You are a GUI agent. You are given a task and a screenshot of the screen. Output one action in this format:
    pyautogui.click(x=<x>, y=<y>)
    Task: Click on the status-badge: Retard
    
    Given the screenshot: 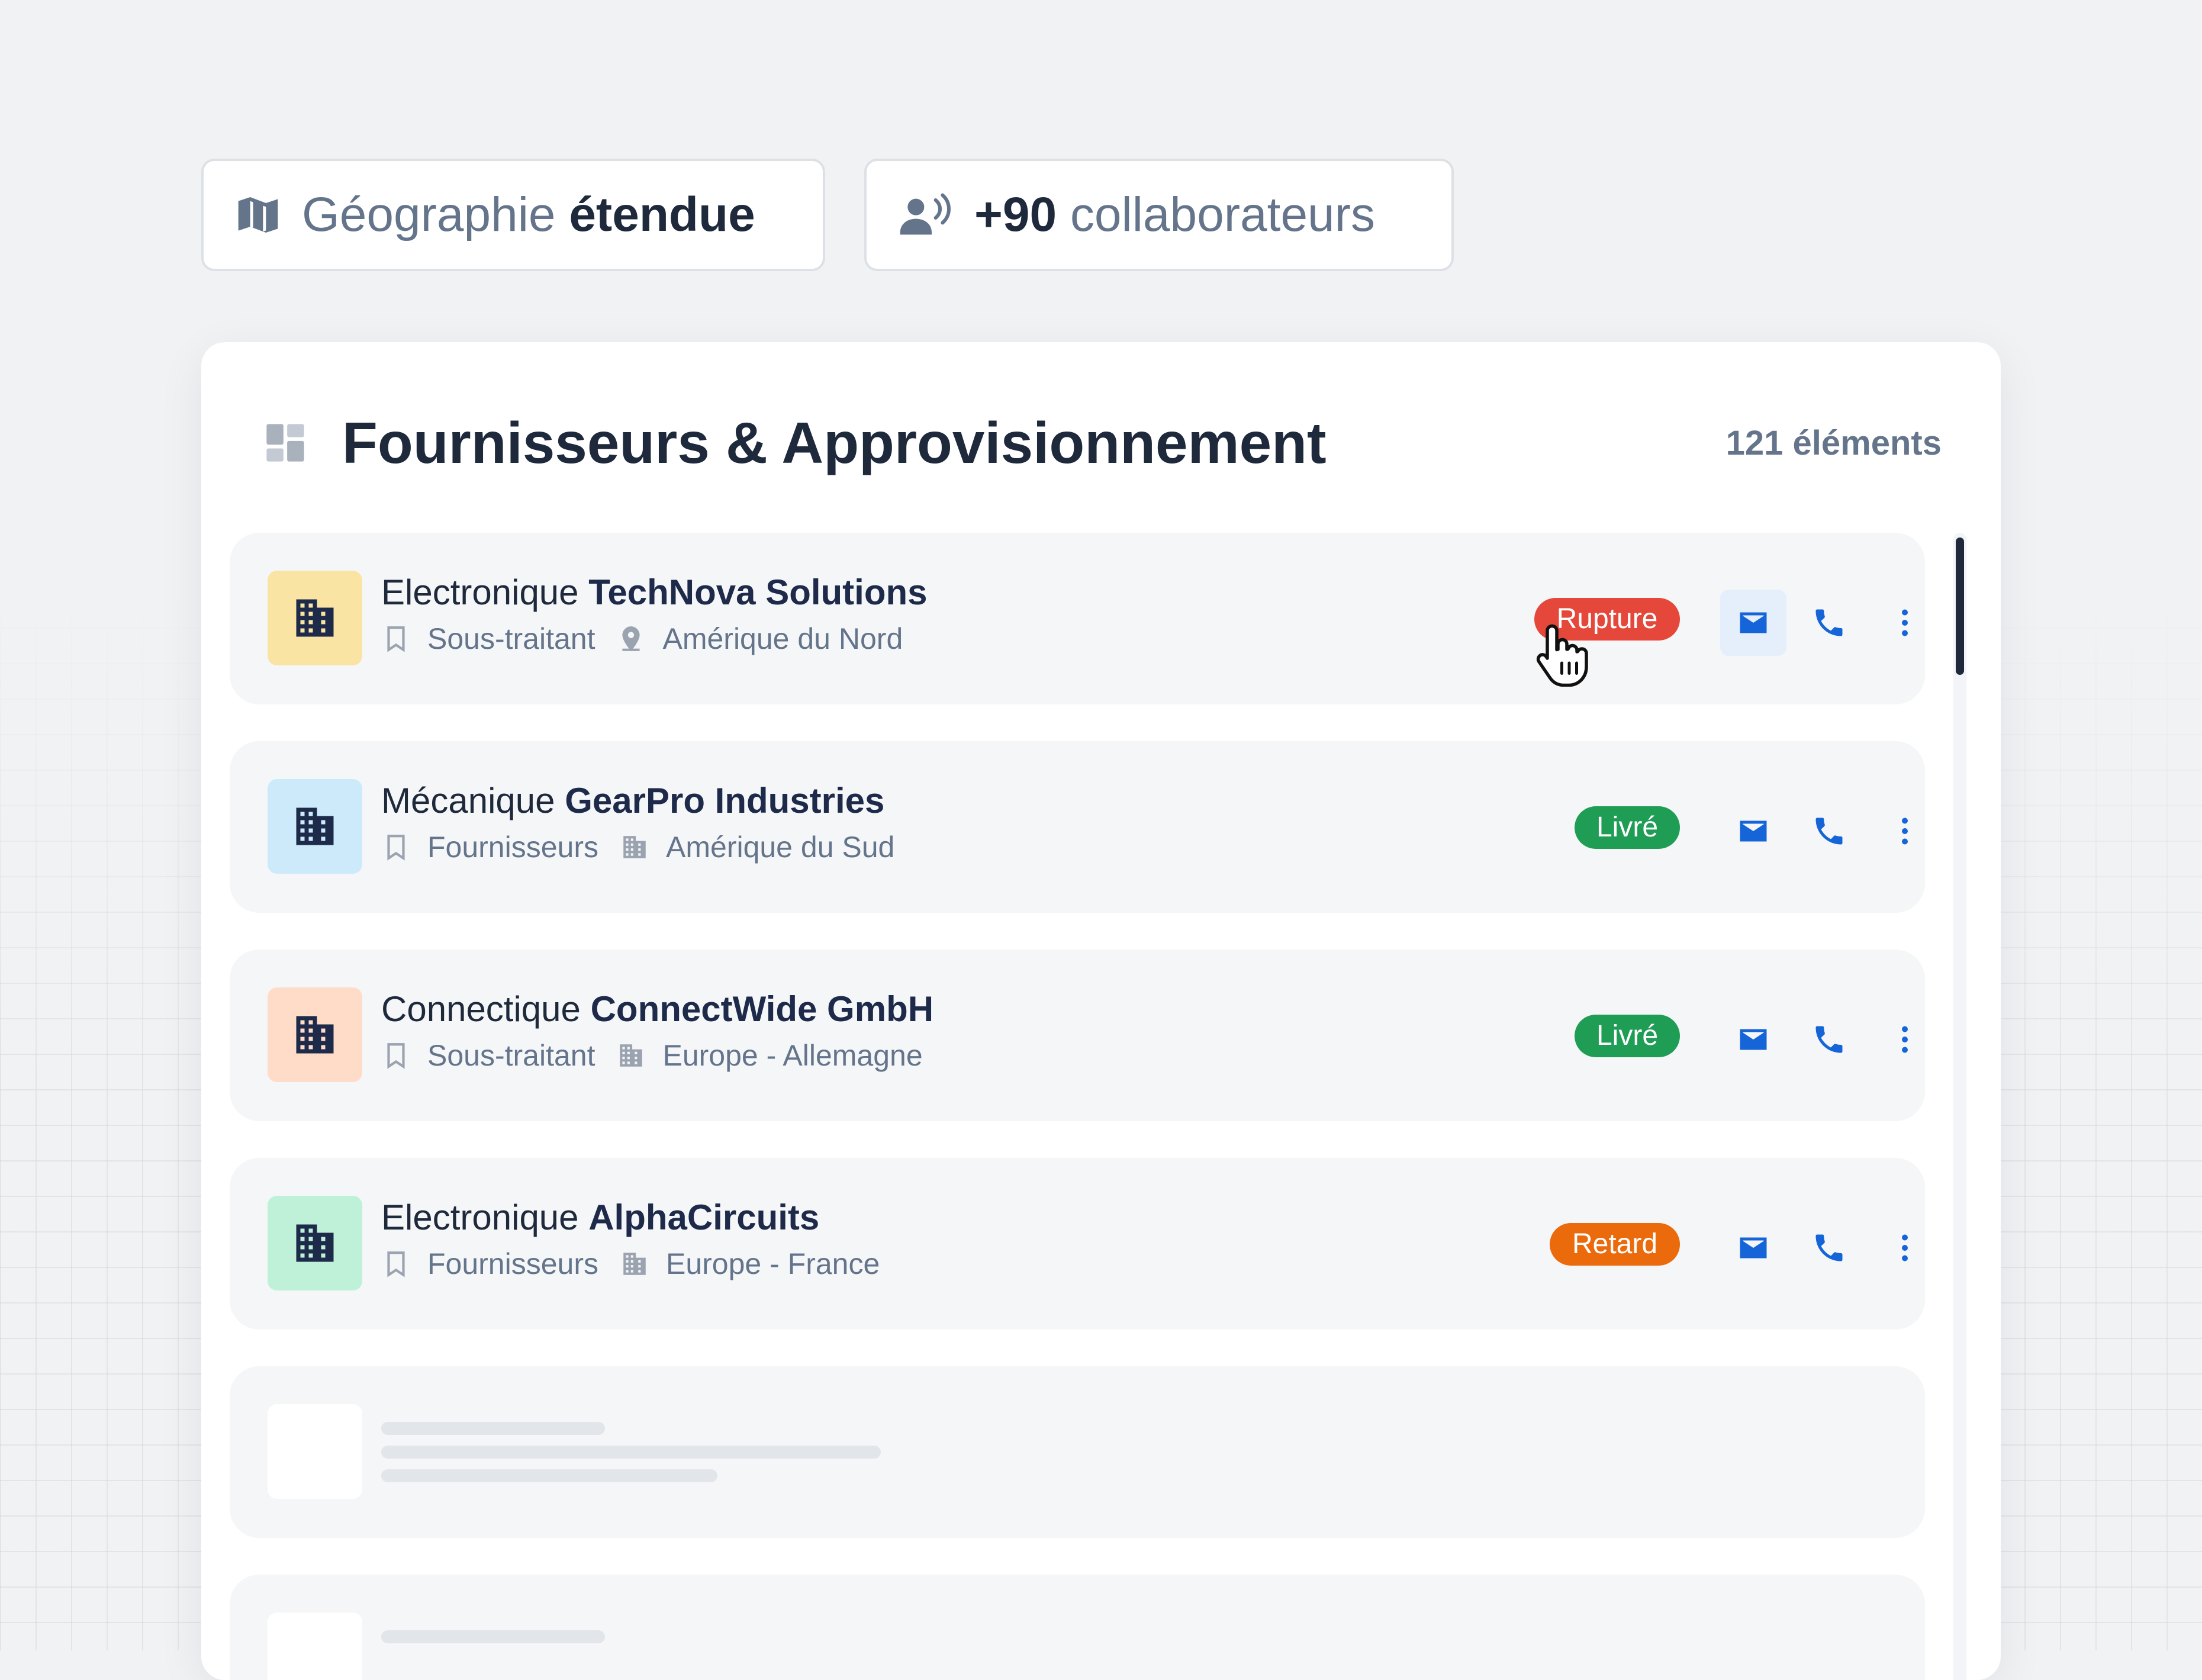 What is the action you would take?
    pyautogui.click(x=1615, y=1244)
    